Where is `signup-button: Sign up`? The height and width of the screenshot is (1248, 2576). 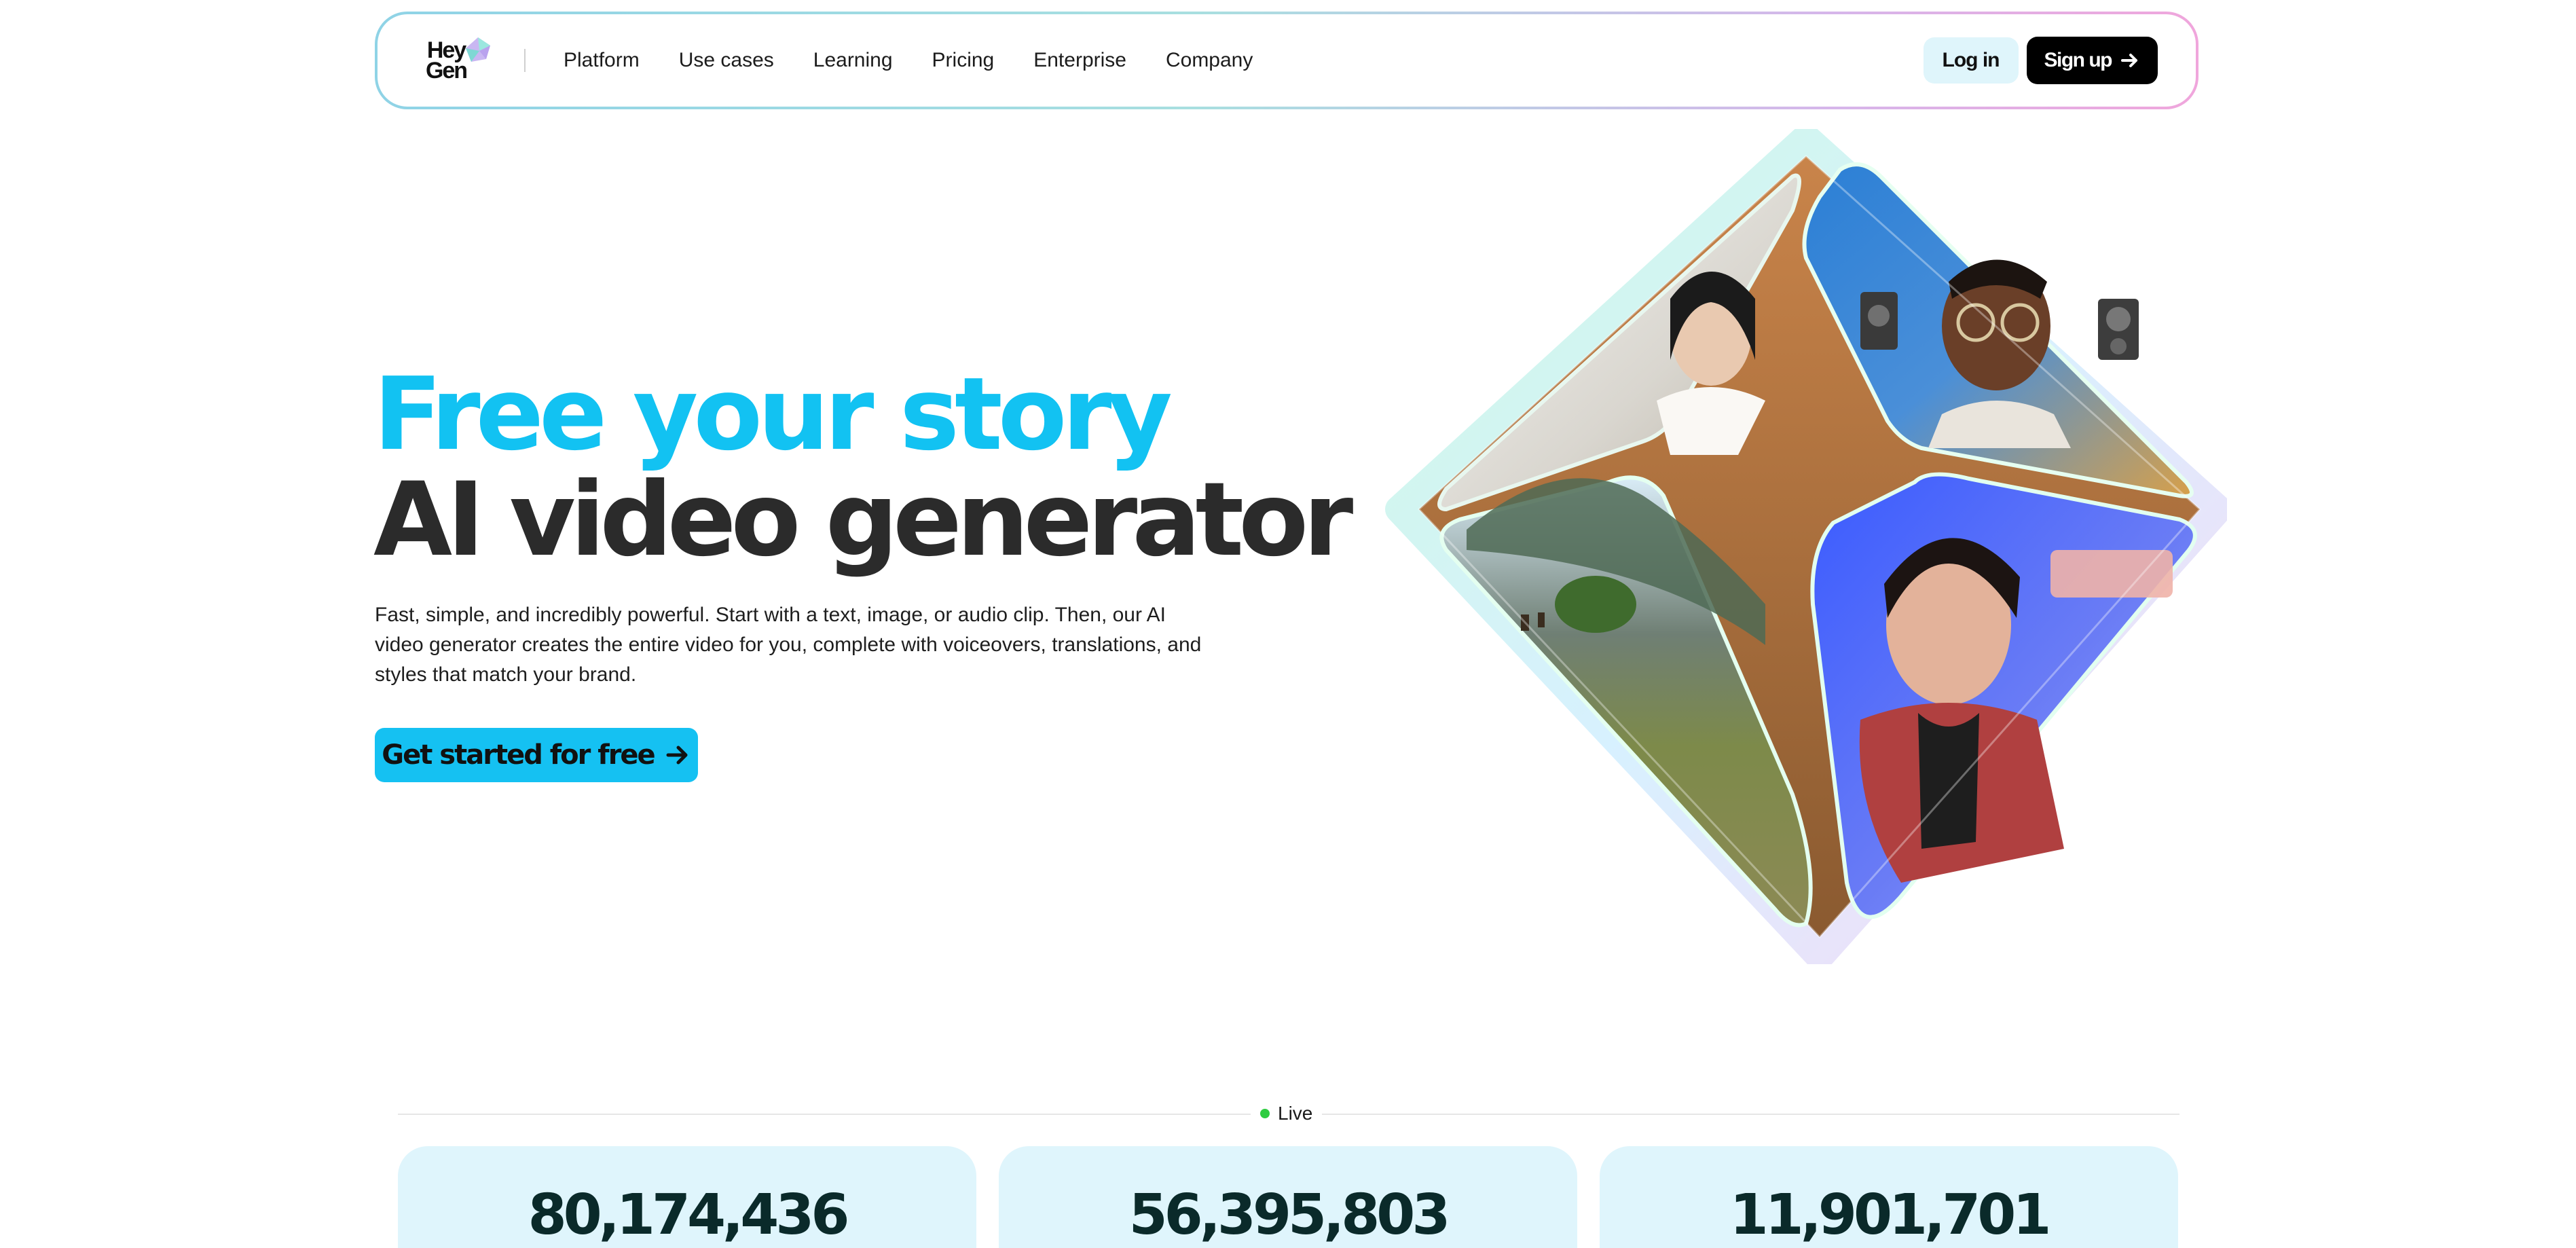 signup-button: Sign up is located at coordinates (2092, 61).